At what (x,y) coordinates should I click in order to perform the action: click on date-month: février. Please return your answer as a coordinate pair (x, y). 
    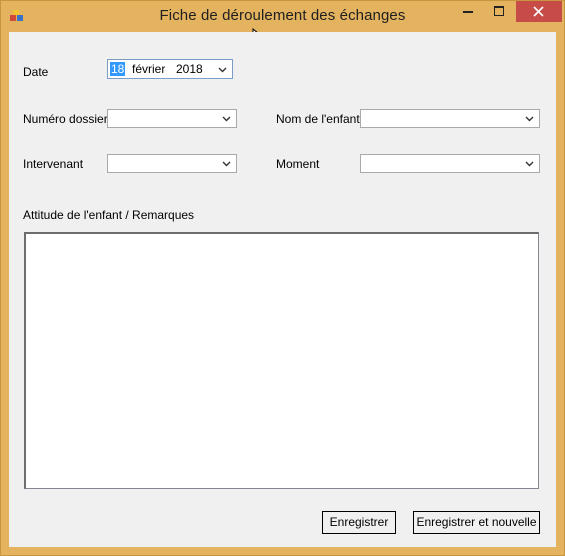
    Looking at the image, I should click on (148, 69).